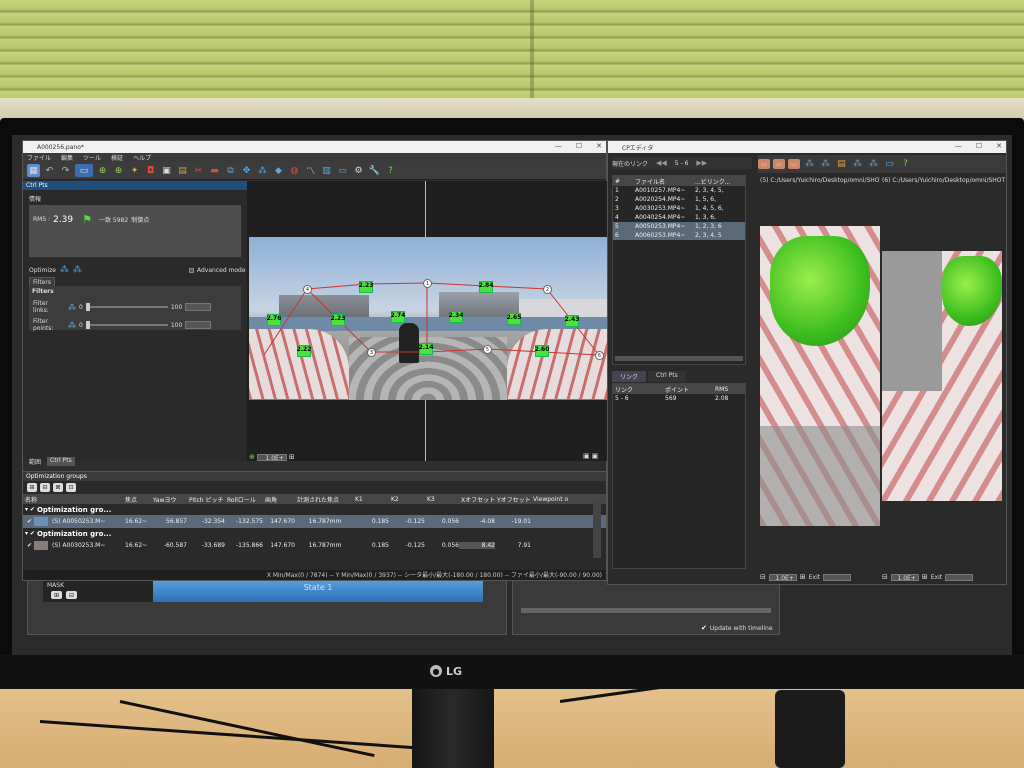 Image resolution: width=1024 pixels, height=768 pixels. What do you see at coordinates (56, 595) in the screenshot?
I see `mask-add-icon: ⊞` at bounding box center [56, 595].